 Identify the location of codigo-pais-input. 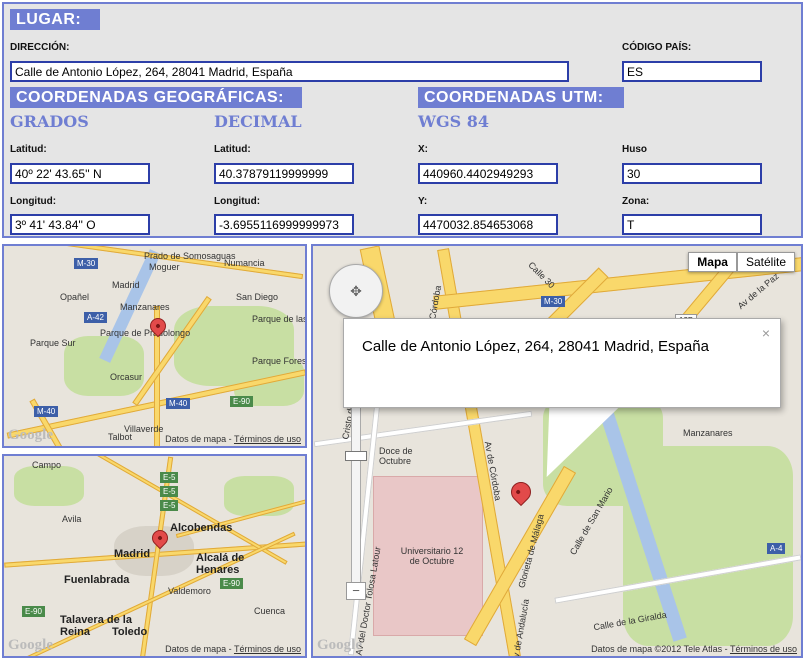
(692, 71).